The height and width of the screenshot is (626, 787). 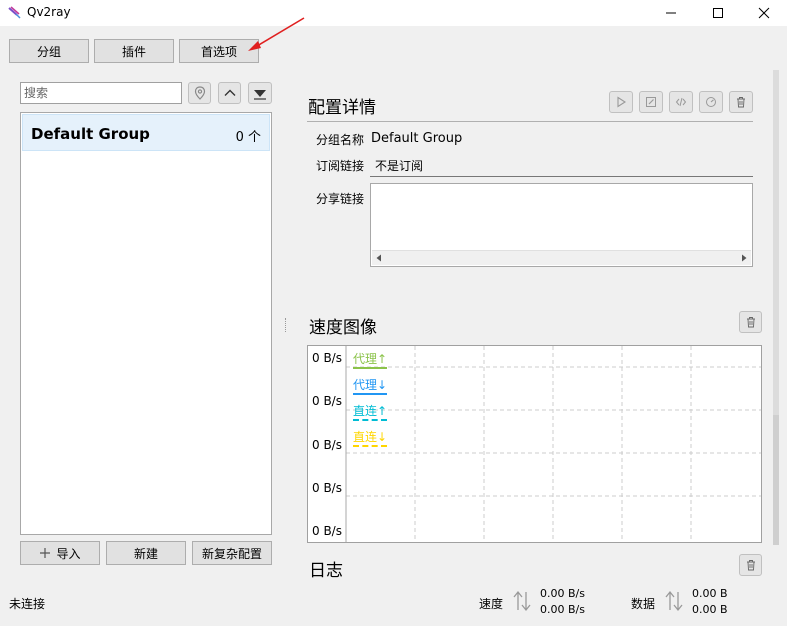 I want to click on delete-button, so click(x=741, y=102).